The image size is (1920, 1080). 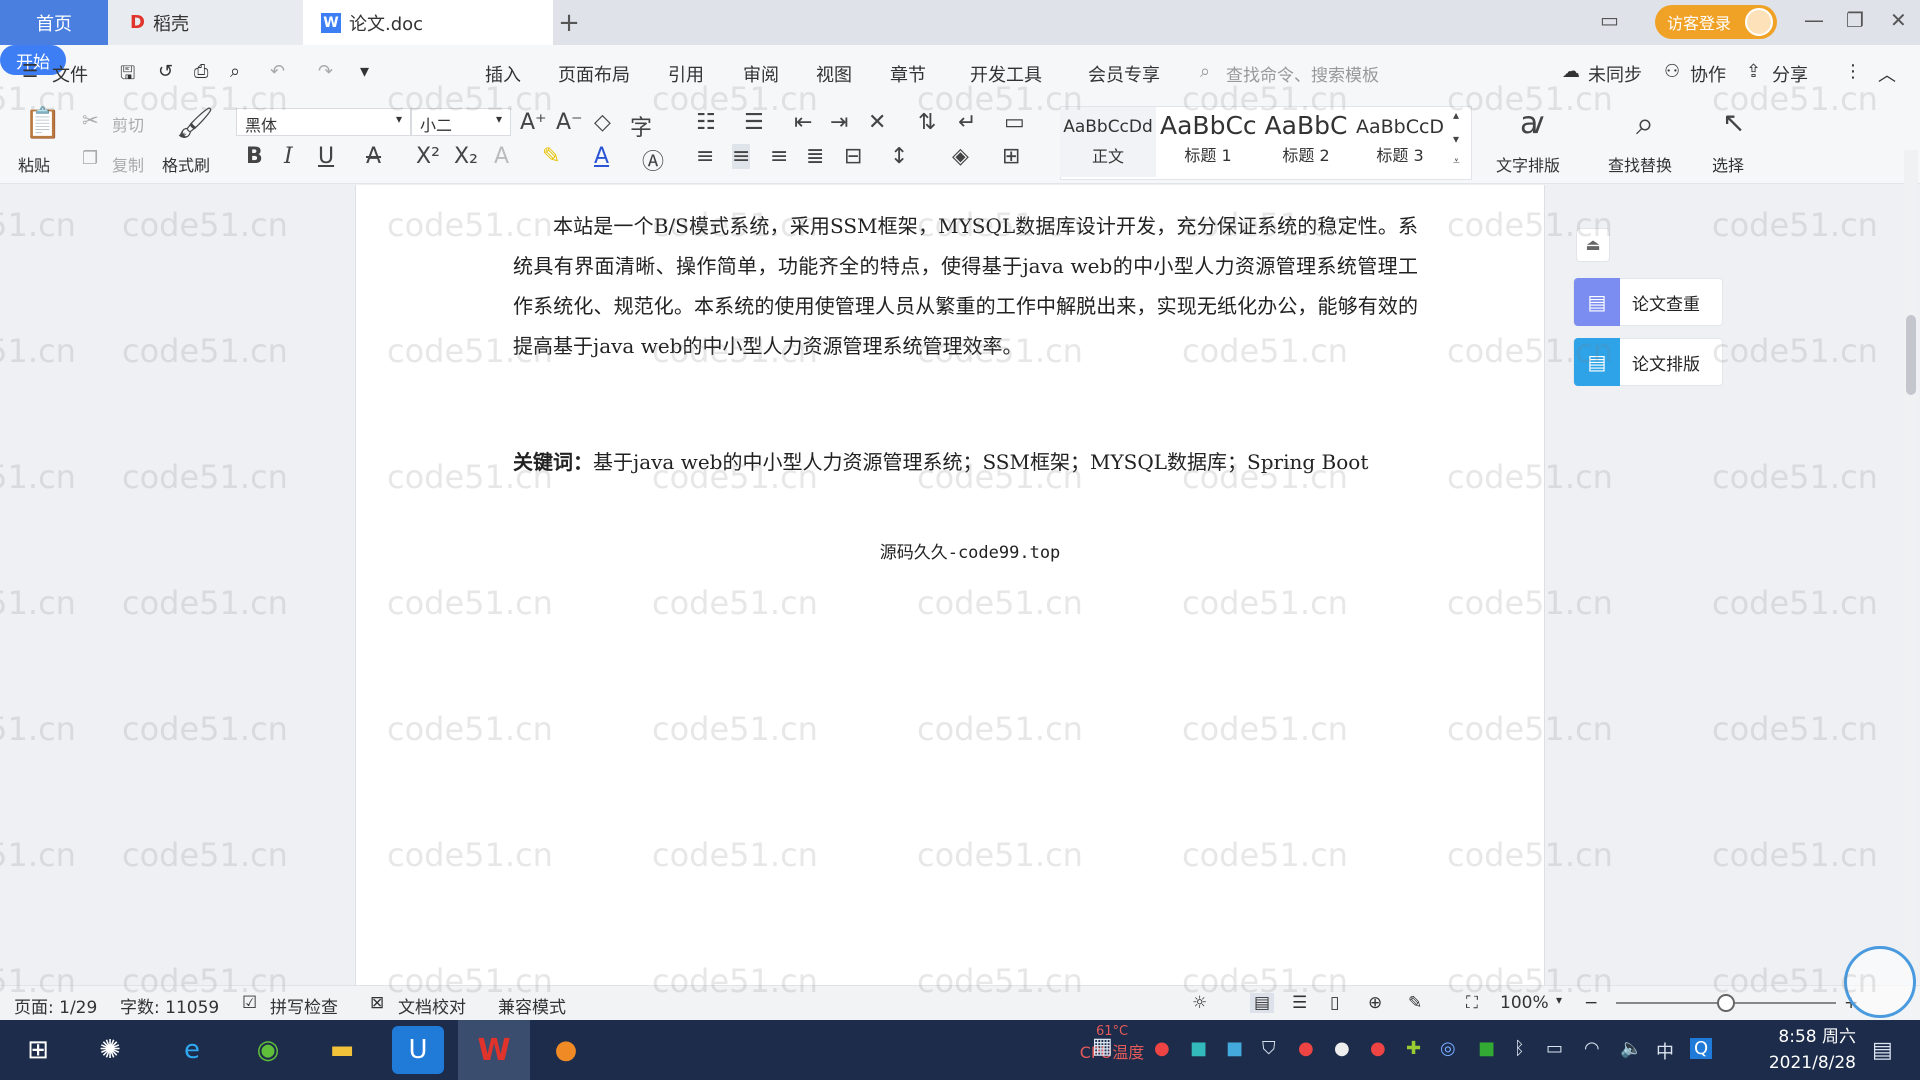 What do you see at coordinates (186, 164) in the screenshot?
I see `format-painter-button: 格式刷` at bounding box center [186, 164].